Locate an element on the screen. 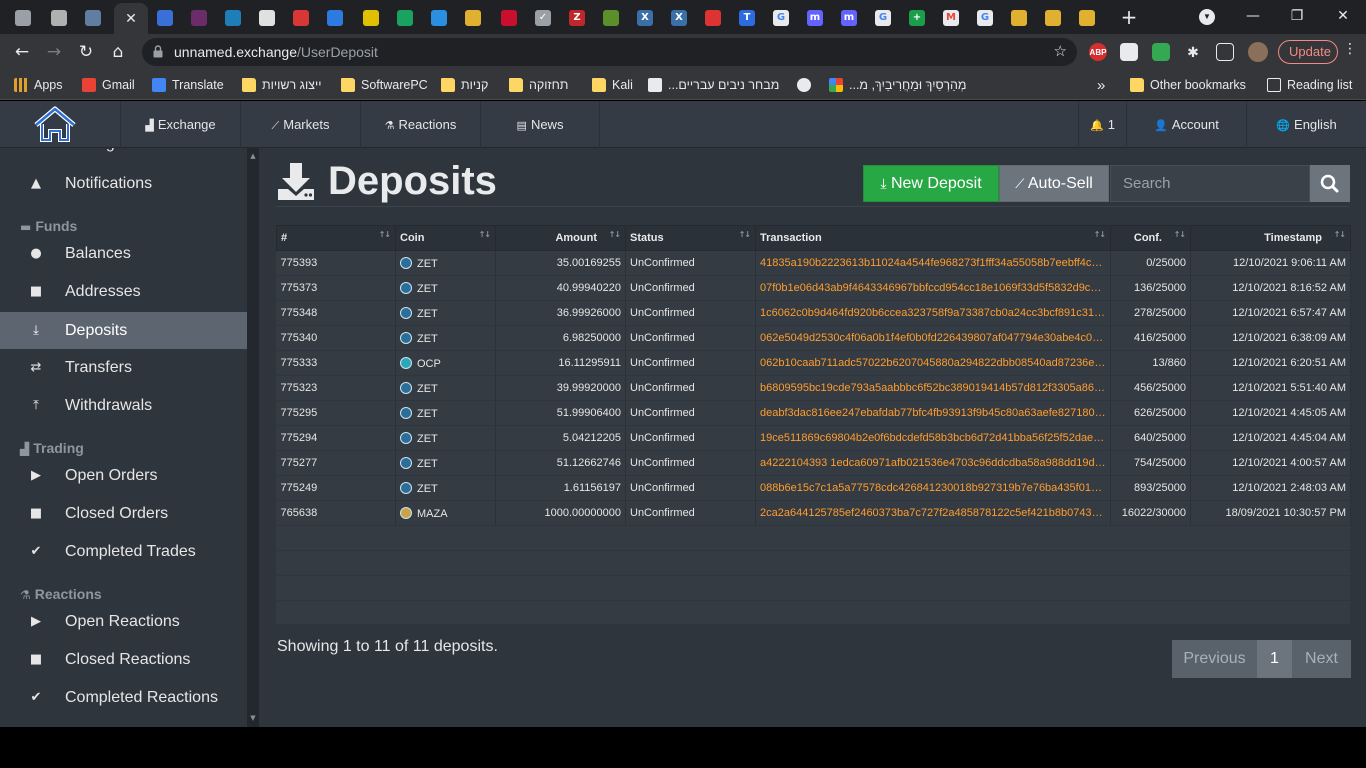 The image size is (1366, 768). cast-icon is located at coordinates (1225, 52).